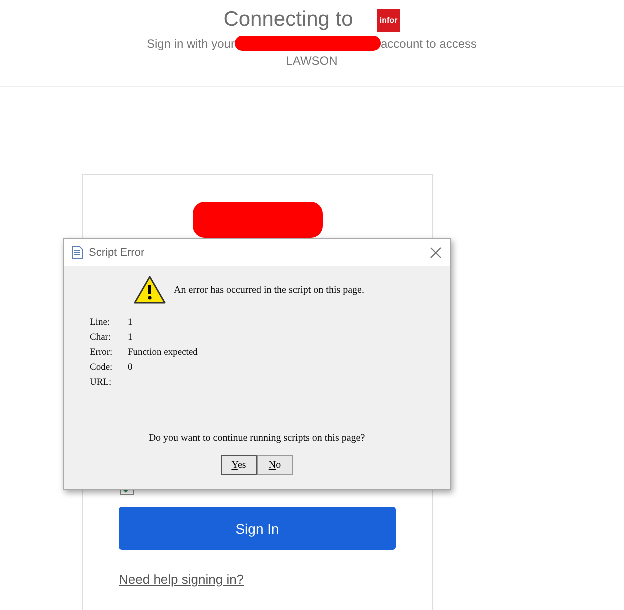 The image size is (624, 610). I want to click on continue-question: Do you want to continue running scripts on this page?, so click(257, 438).